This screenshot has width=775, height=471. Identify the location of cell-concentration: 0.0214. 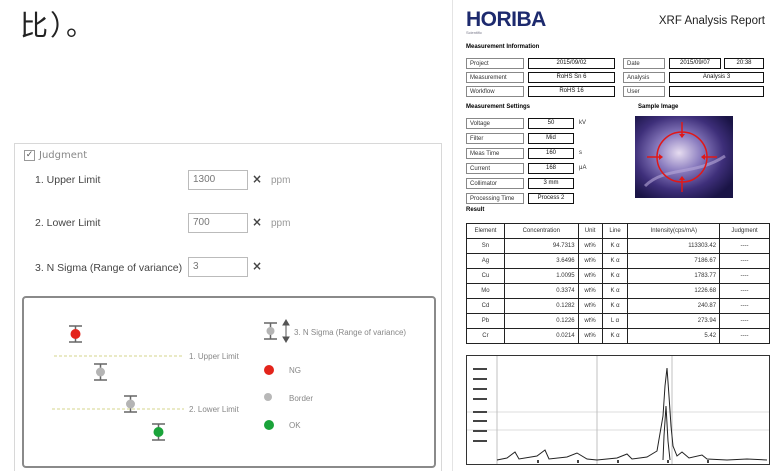
(541, 336).